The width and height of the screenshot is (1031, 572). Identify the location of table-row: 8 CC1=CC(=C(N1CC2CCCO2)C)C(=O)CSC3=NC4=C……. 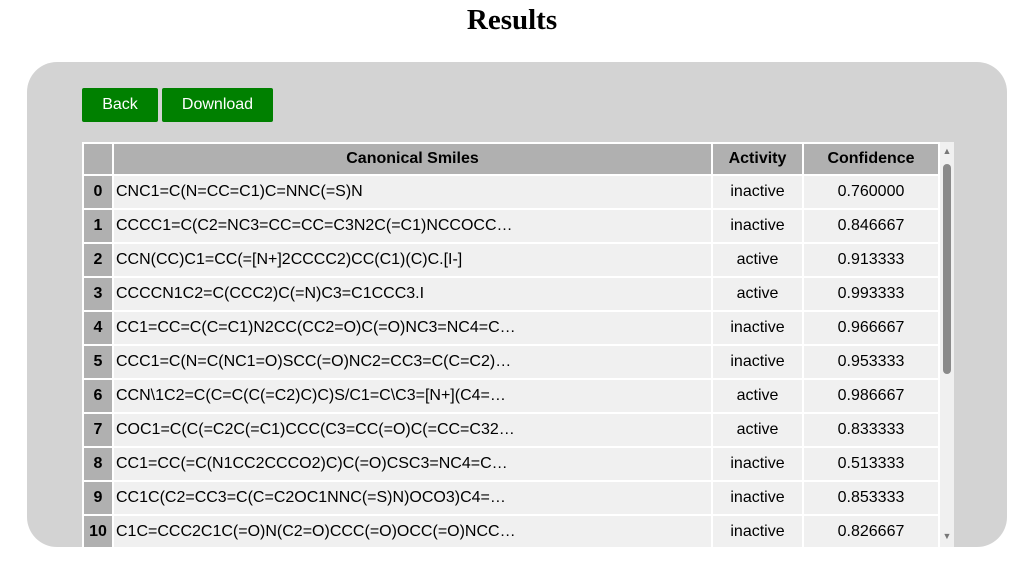
(511, 464).